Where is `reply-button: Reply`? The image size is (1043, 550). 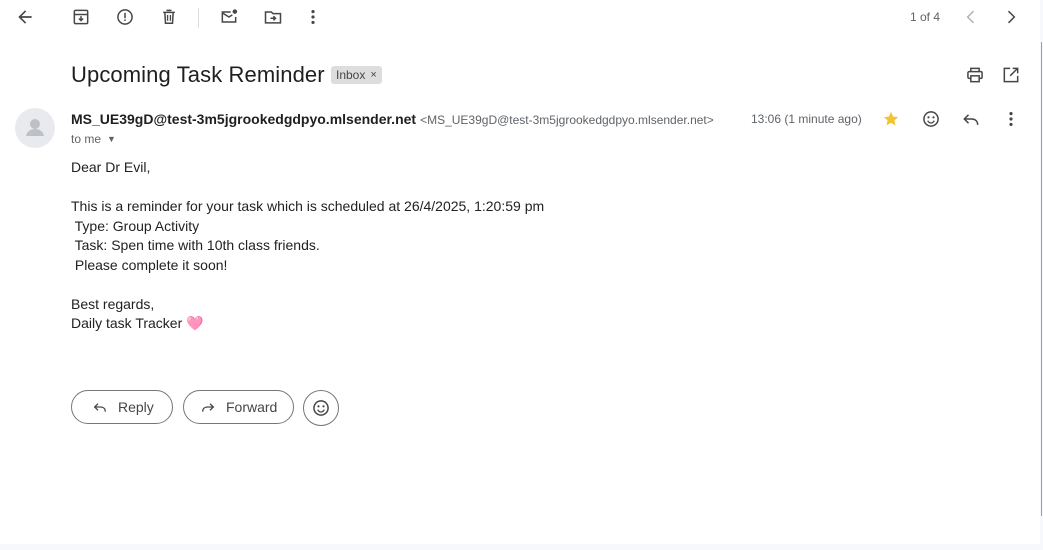
reply-button: Reply is located at coordinates (122, 407).